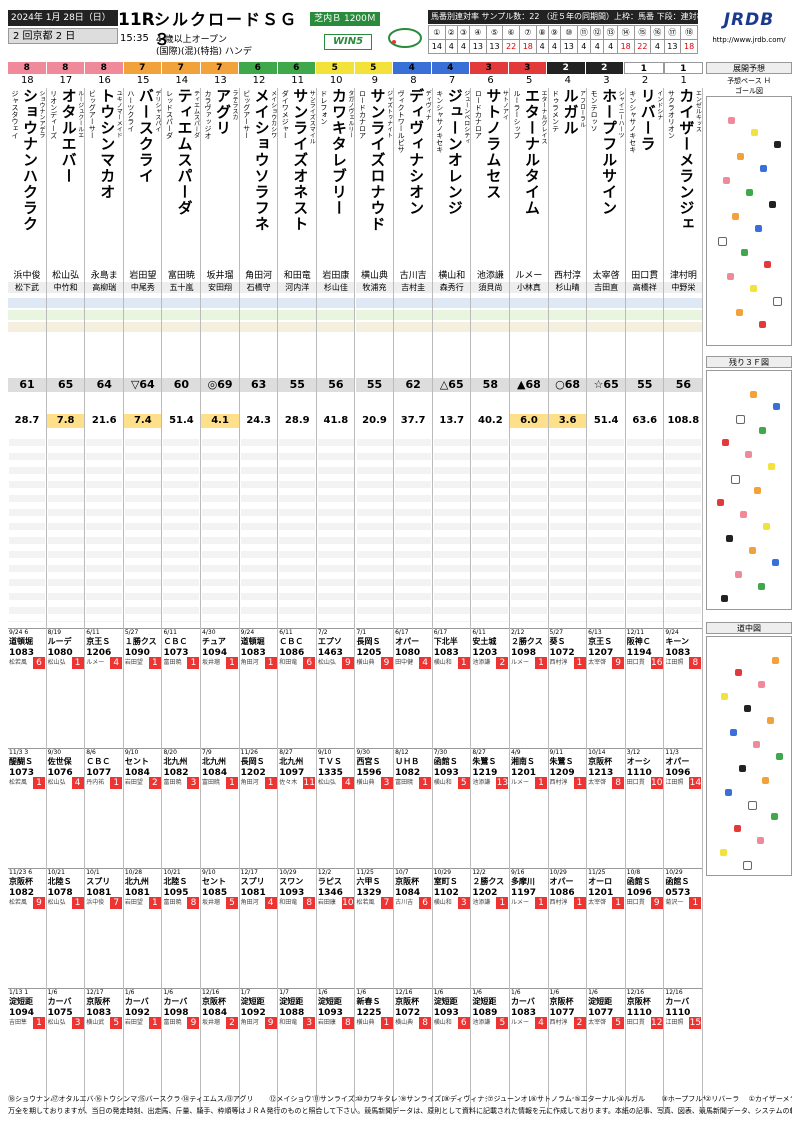 Image resolution: width=800 pixels, height=1122 pixels. Describe the element at coordinates (606, 927) in the screenshot. I see `past-race: 11/25 オーロ 1201 太宰啓 1` at that location.